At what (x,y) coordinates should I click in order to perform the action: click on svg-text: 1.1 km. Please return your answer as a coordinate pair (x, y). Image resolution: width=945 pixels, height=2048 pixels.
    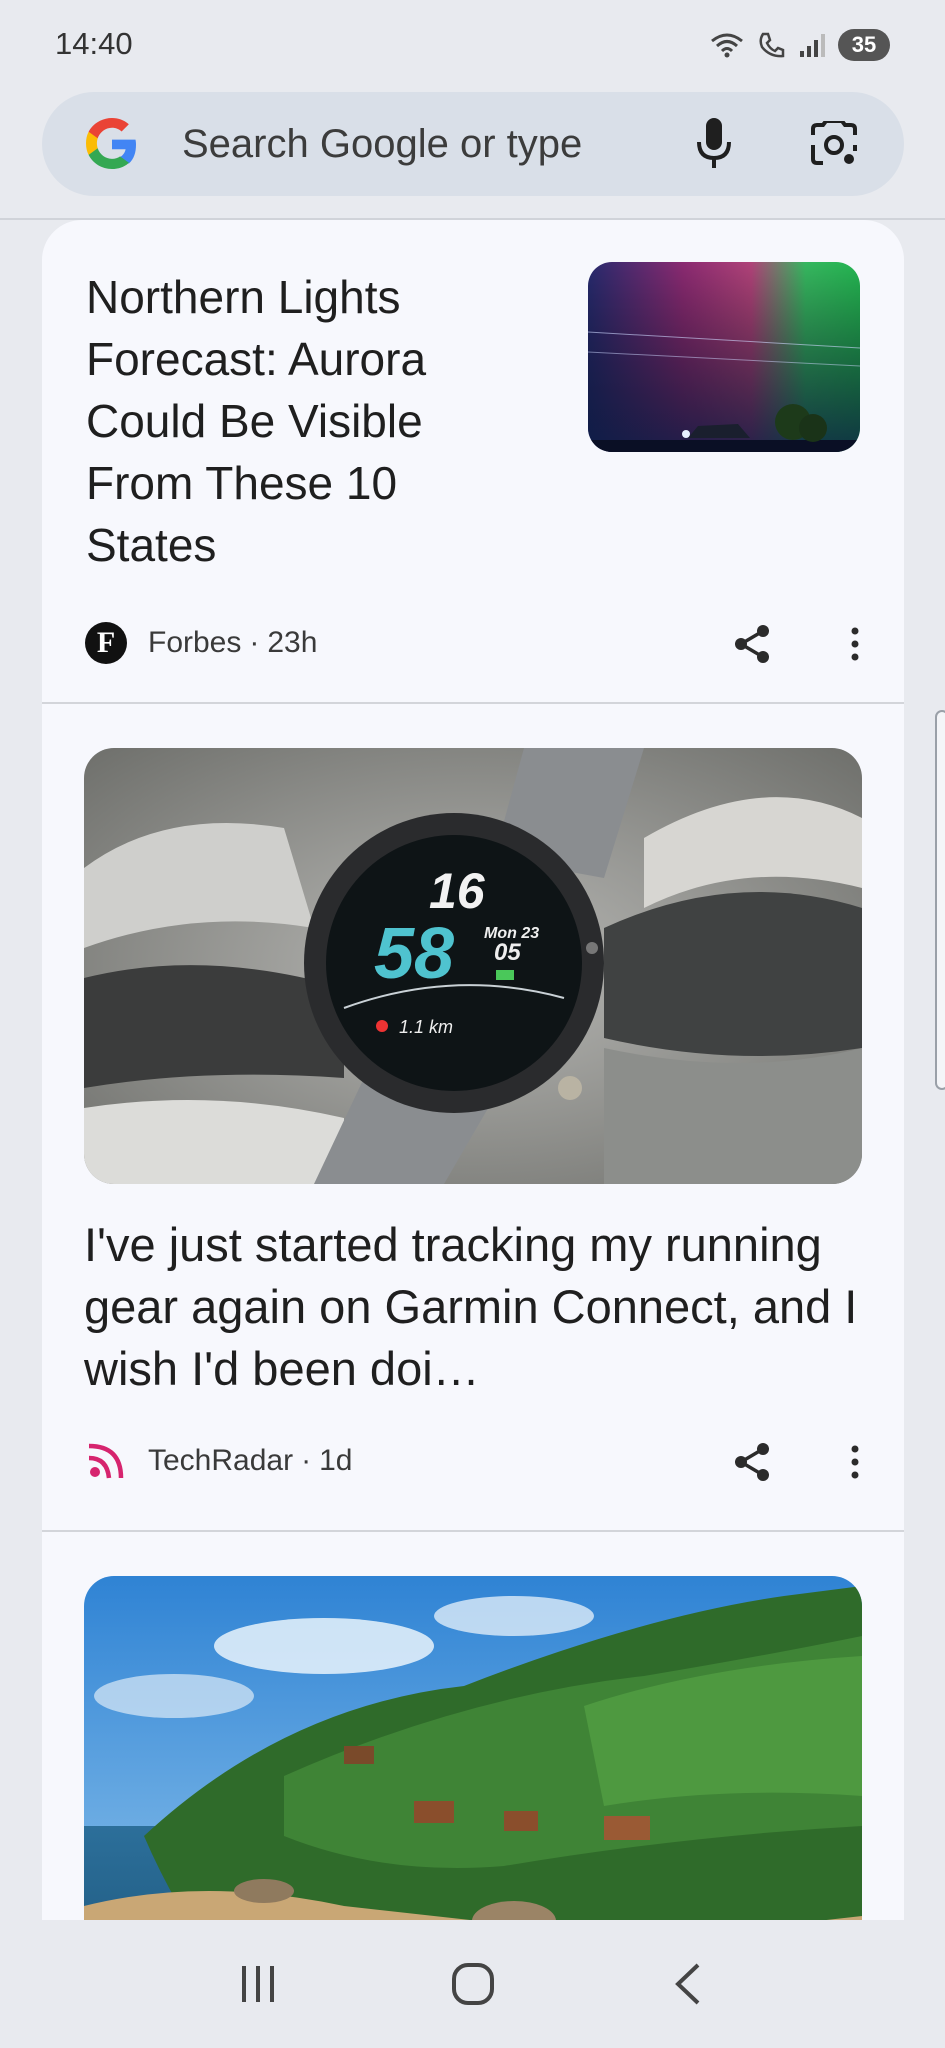
    Looking at the image, I should click on (426, 1027).